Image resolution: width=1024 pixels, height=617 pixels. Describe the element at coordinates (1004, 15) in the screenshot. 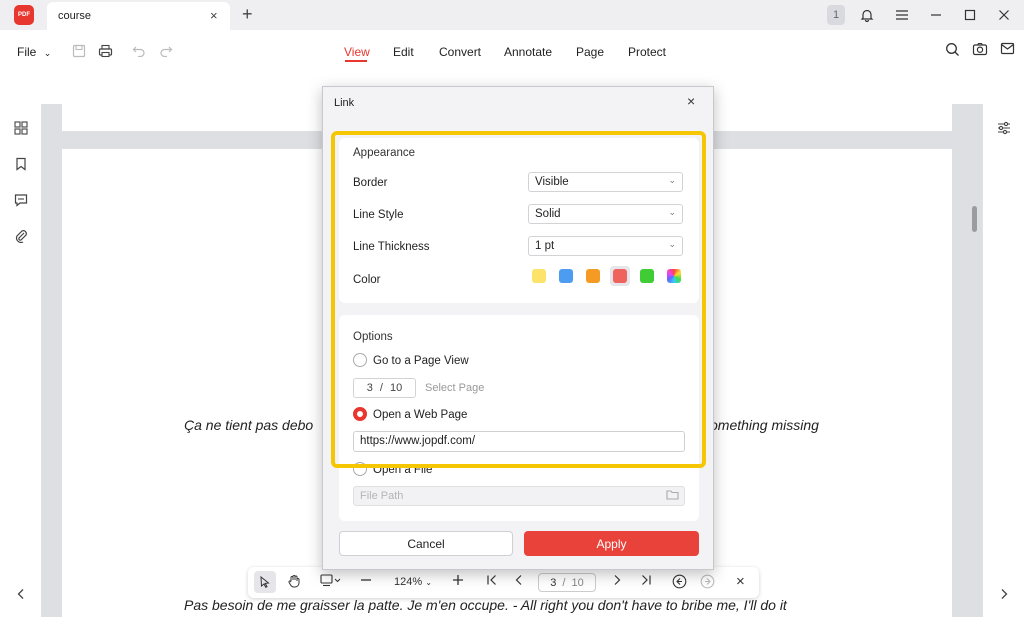

I see `window-close-icon` at that location.